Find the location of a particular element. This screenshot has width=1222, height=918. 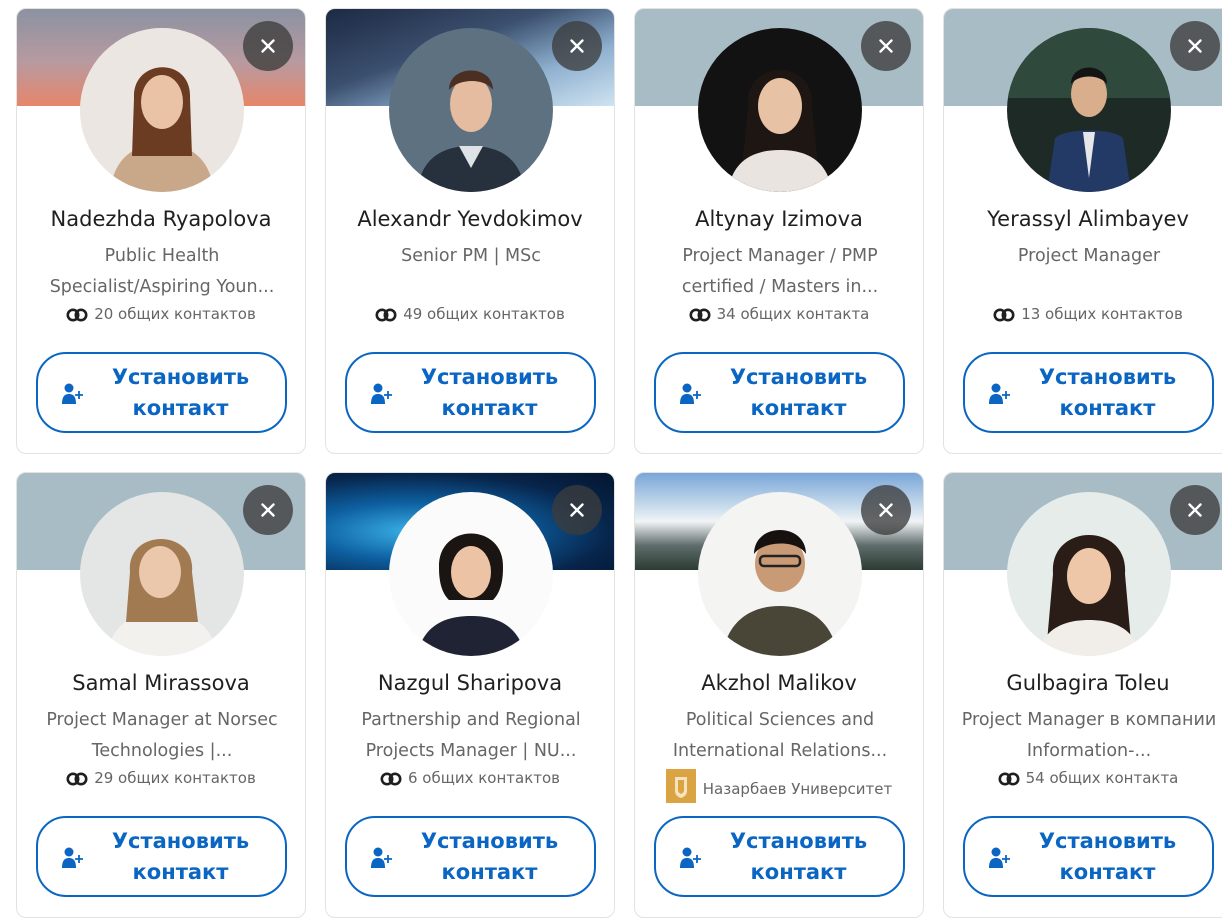

person-name: Samal Mirassova is located at coordinates (161, 683).